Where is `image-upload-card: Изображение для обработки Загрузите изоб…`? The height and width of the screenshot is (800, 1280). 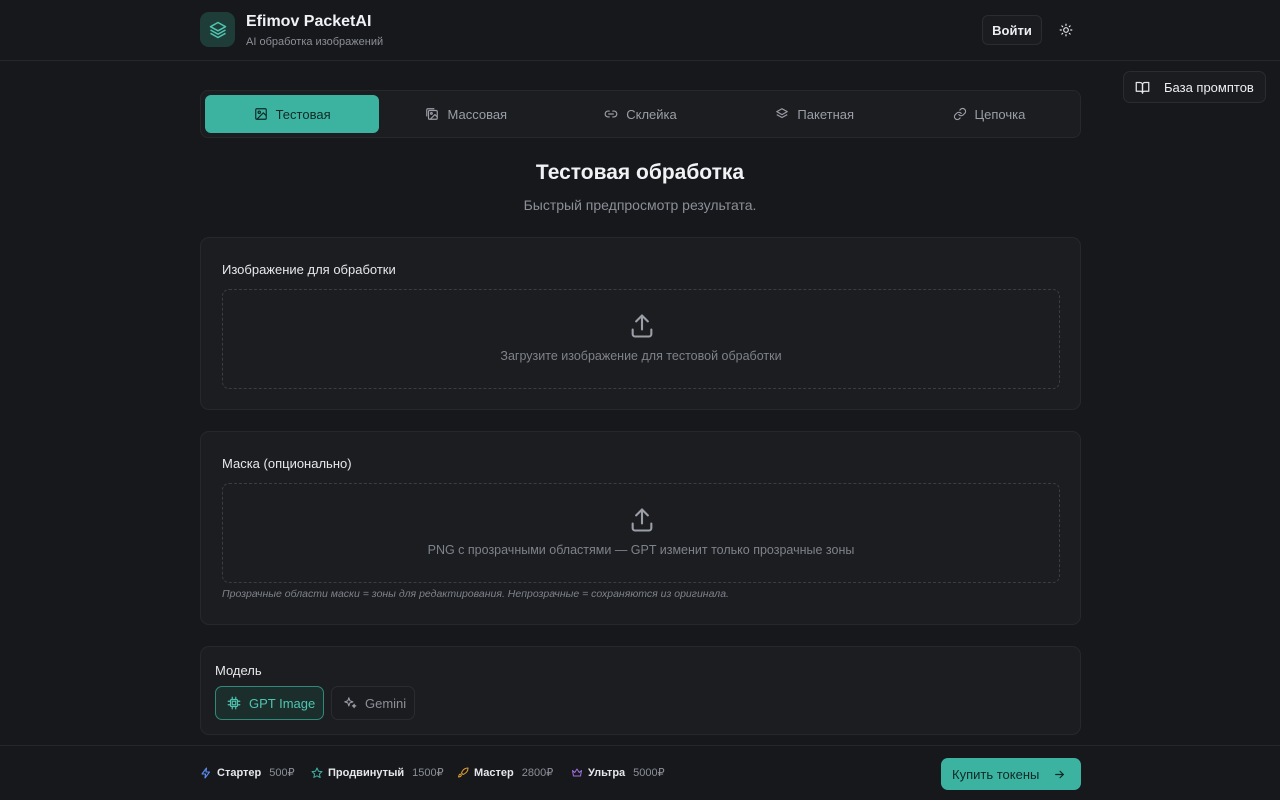
image-upload-card: Изображение для обработки Загрузите изоб… is located at coordinates (640, 323).